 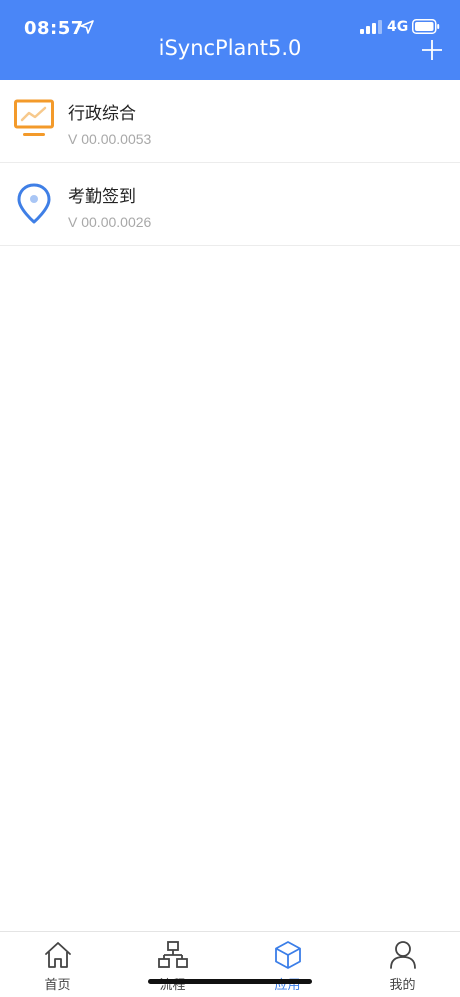 I want to click on page-title: iSyncPlant5.0, so click(x=230, y=48).